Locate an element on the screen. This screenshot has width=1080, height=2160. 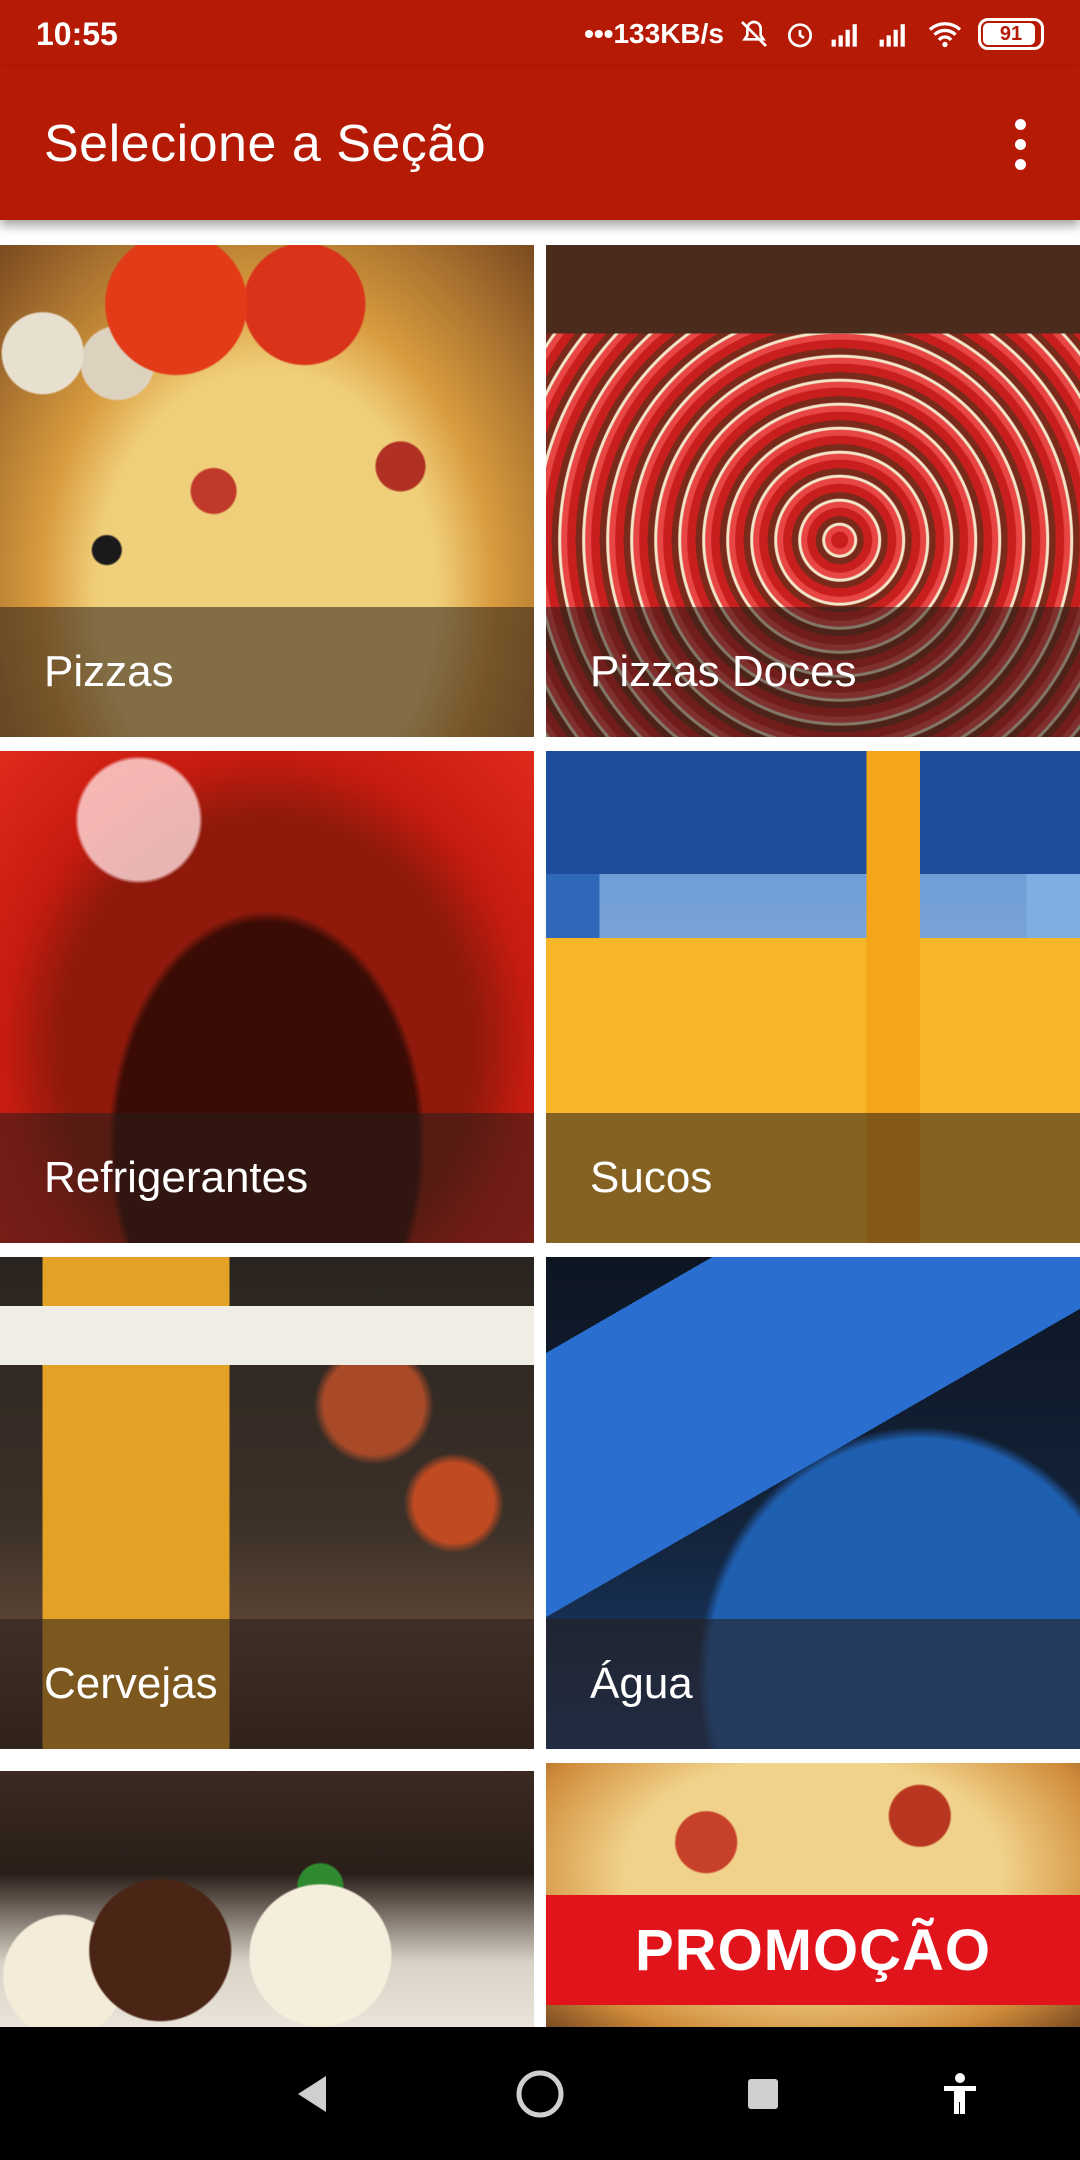
accessibility-icon is located at coordinates (960, 2093).